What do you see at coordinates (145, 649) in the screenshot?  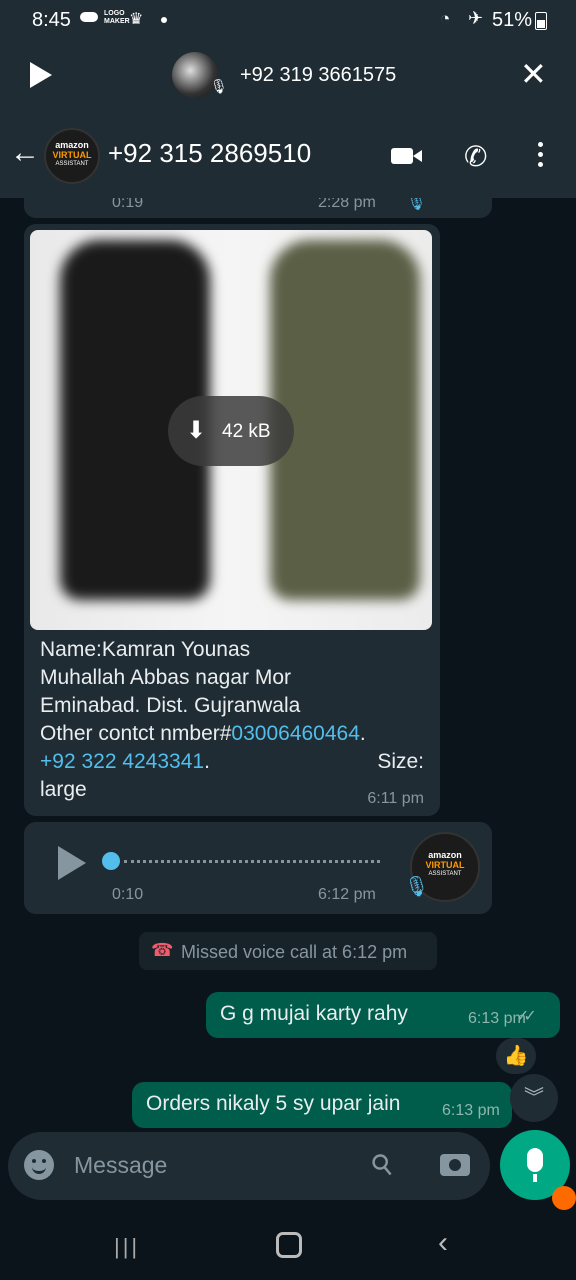 I see `caption-line: Name:Kamran Younas` at bounding box center [145, 649].